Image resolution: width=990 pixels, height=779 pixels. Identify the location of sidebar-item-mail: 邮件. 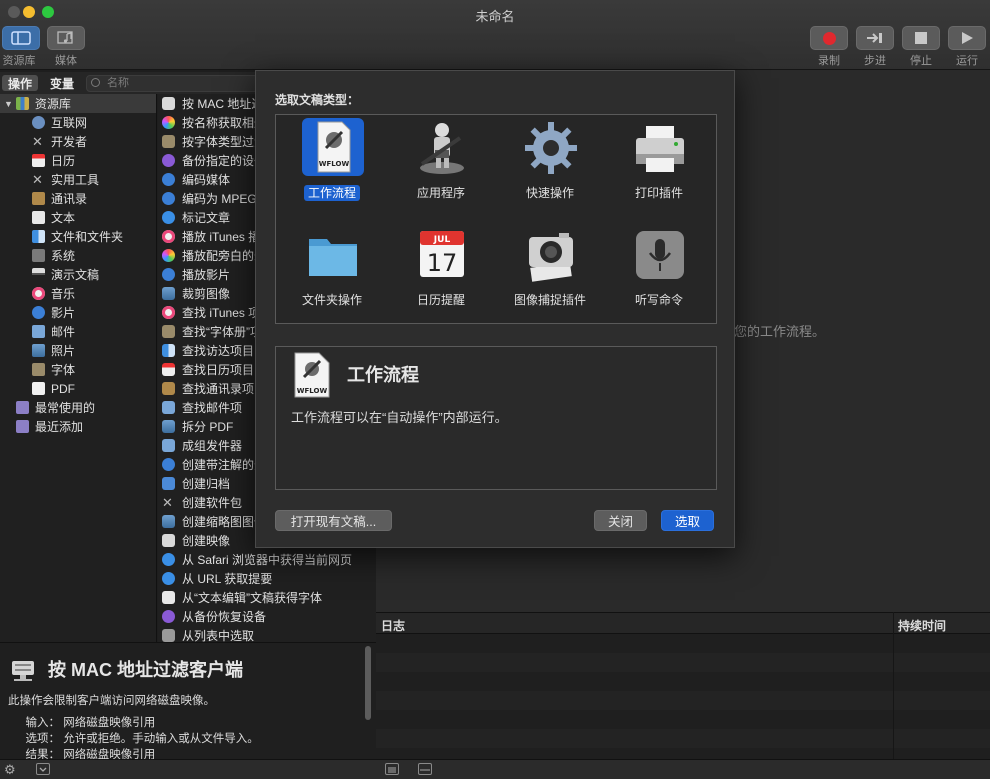
(53, 331).